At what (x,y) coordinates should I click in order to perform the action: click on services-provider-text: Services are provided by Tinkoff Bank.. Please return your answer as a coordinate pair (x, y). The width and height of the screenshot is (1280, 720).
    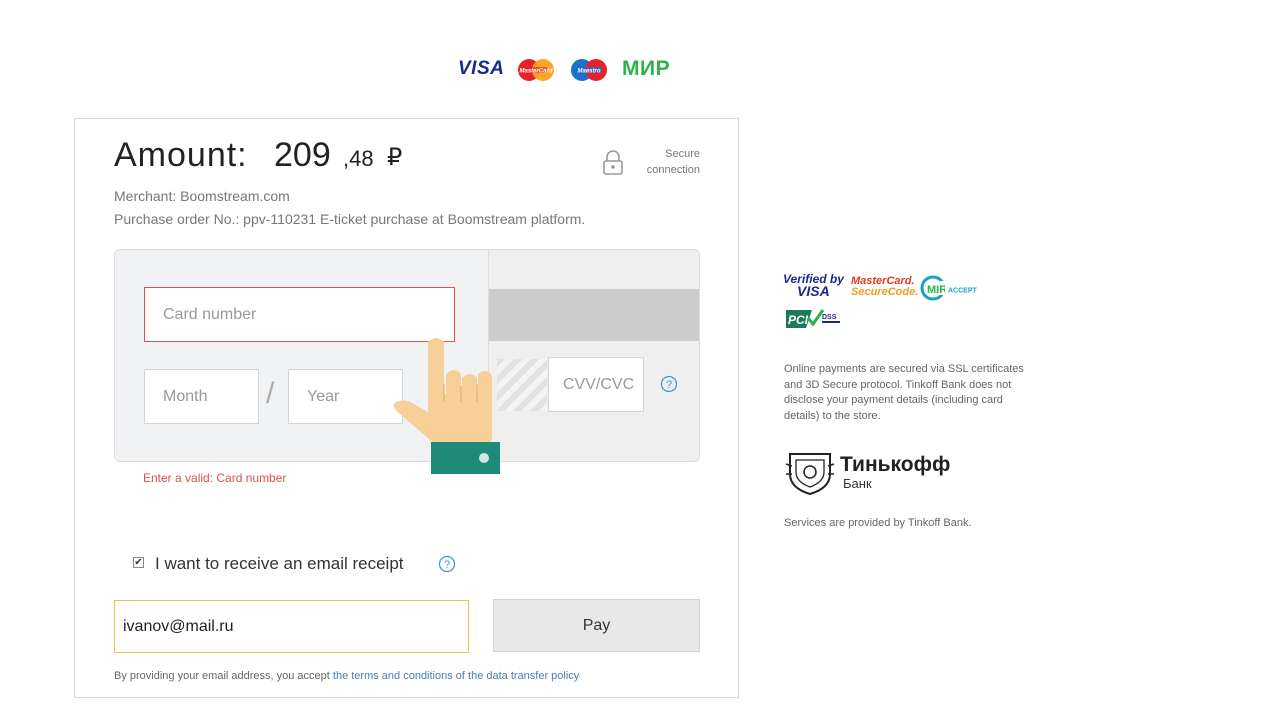
    Looking at the image, I should click on (878, 523).